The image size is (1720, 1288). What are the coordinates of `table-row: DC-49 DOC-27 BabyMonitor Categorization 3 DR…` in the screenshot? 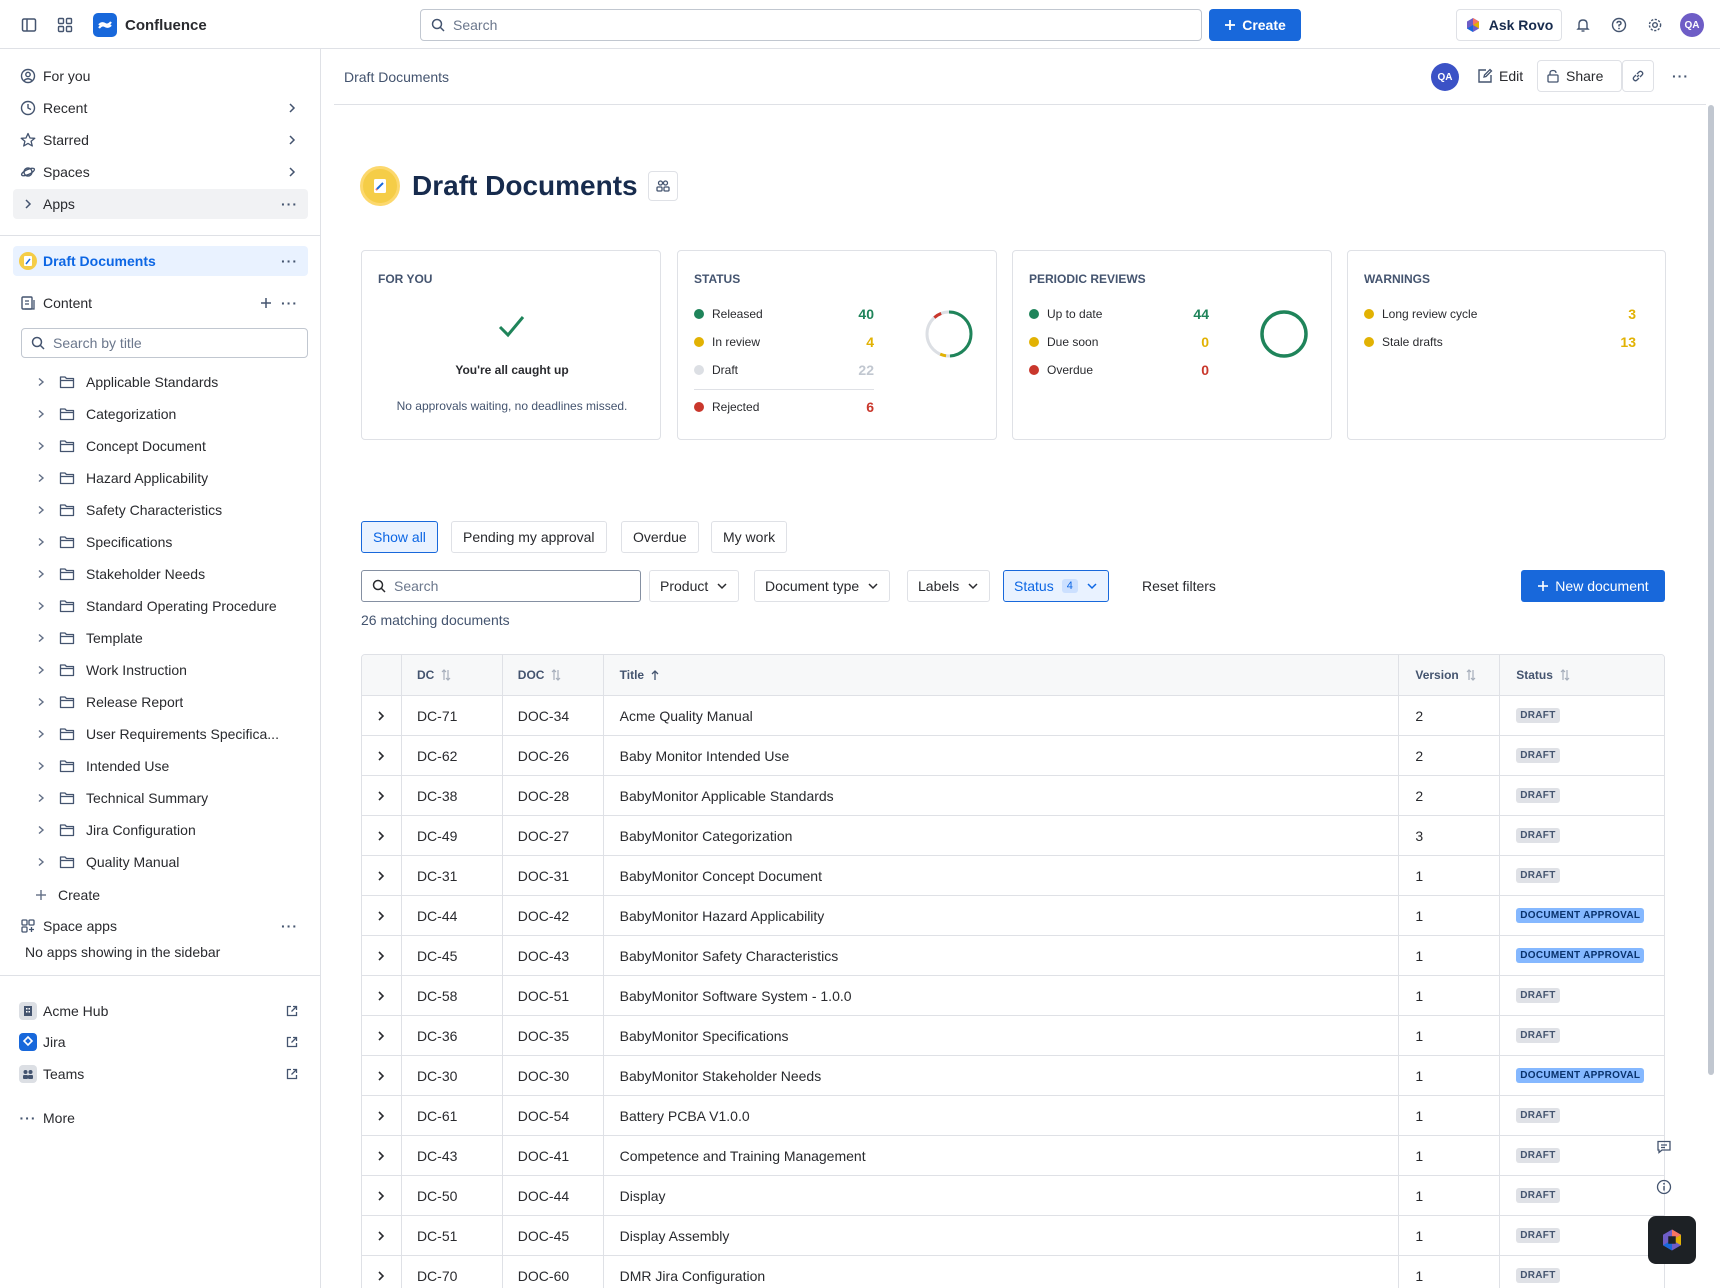 It's located at (1013, 836).